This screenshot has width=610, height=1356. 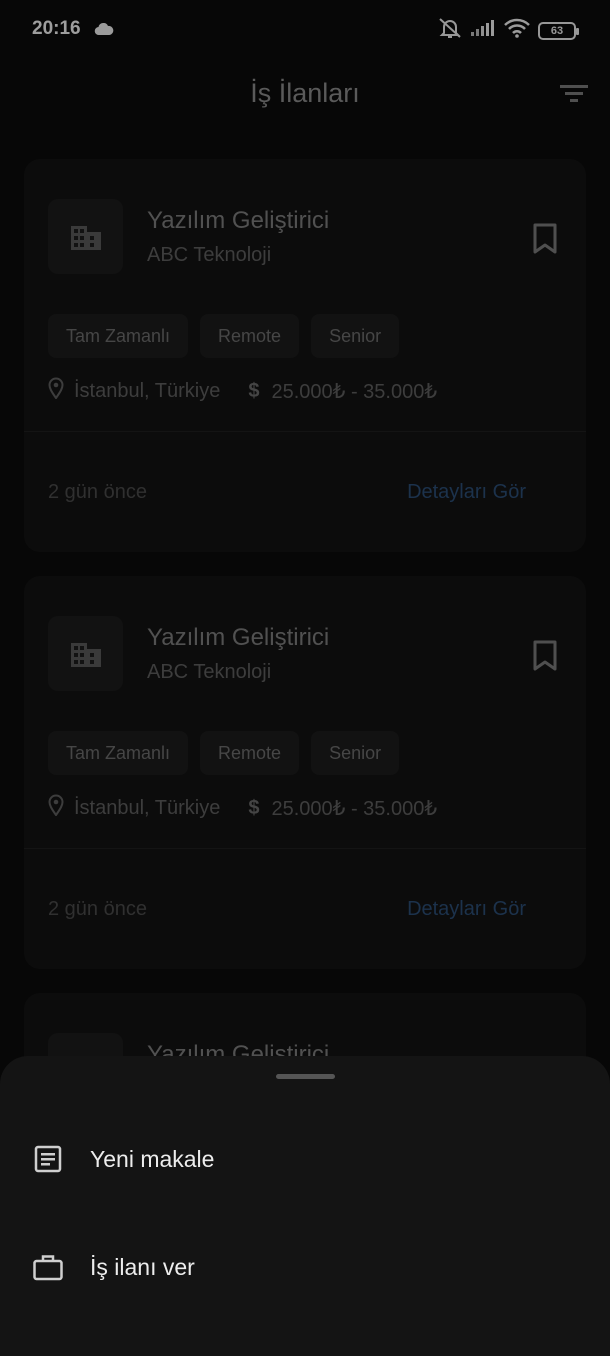 I want to click on article-icon, so click(x=48, y=1159).